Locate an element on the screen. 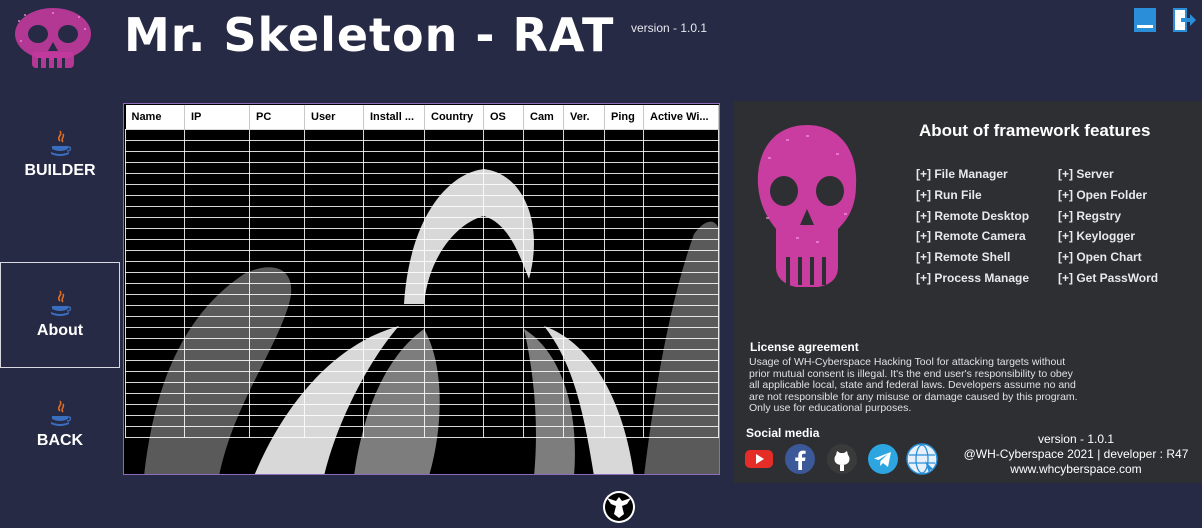 This screenshot has width=1202, height=528. column-header-pc: PC is located at coordinates (277, 117).